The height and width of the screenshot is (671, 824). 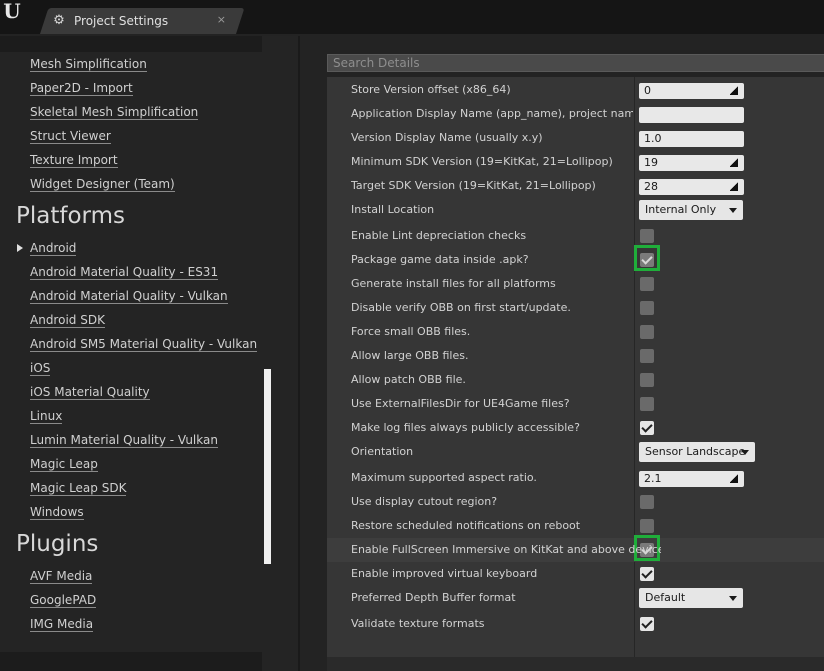 What do you see at coordinates (691, 163) in the screenshot?
I see `numeric-input: 19` at bounding box center [691, 163].